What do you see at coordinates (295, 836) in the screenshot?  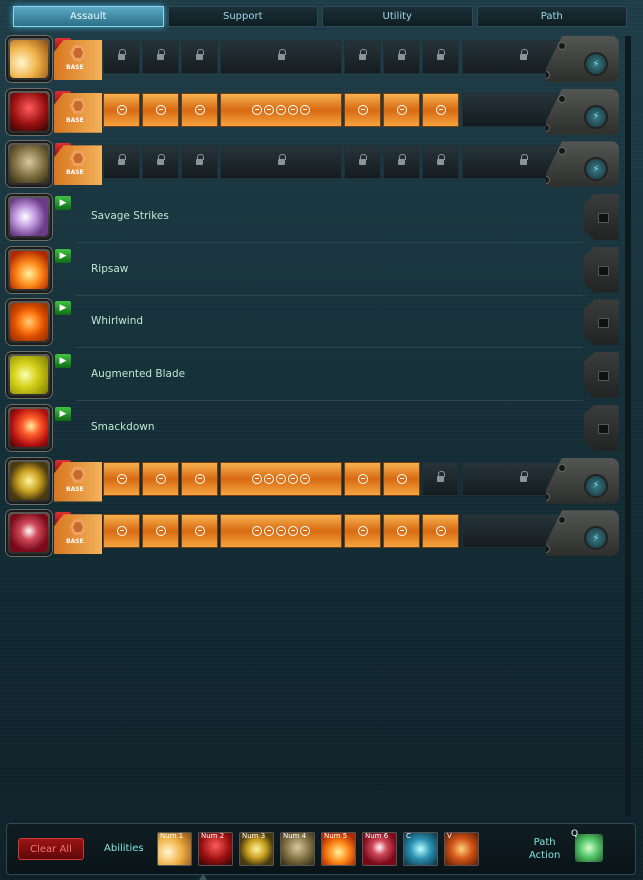 I see `keybind-label: Num 4` at bounding box center [295, 836].